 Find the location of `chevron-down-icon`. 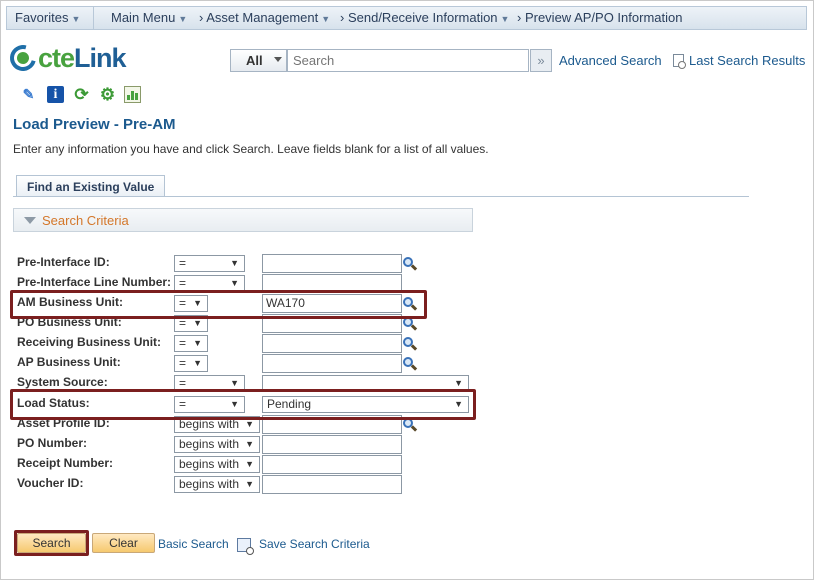

chevron-down-icon is located at coordinates (278, 59).